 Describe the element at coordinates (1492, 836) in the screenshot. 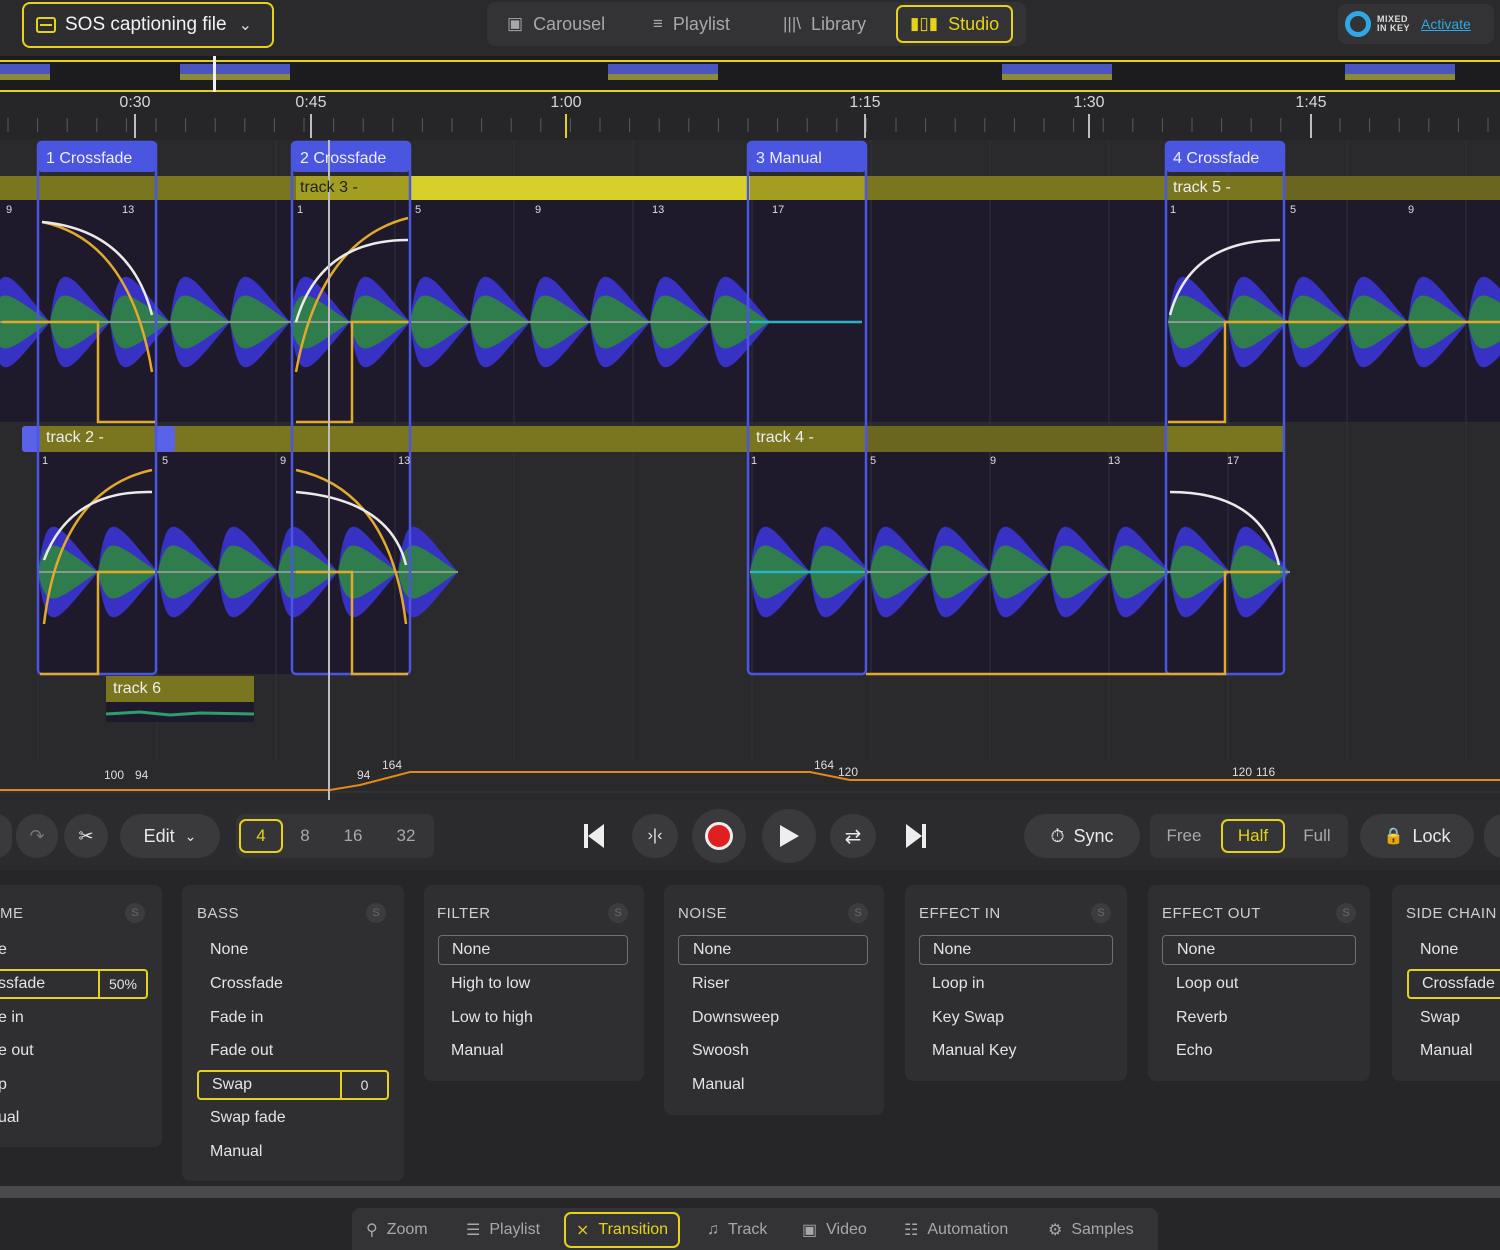

I see `more-button` at that location.